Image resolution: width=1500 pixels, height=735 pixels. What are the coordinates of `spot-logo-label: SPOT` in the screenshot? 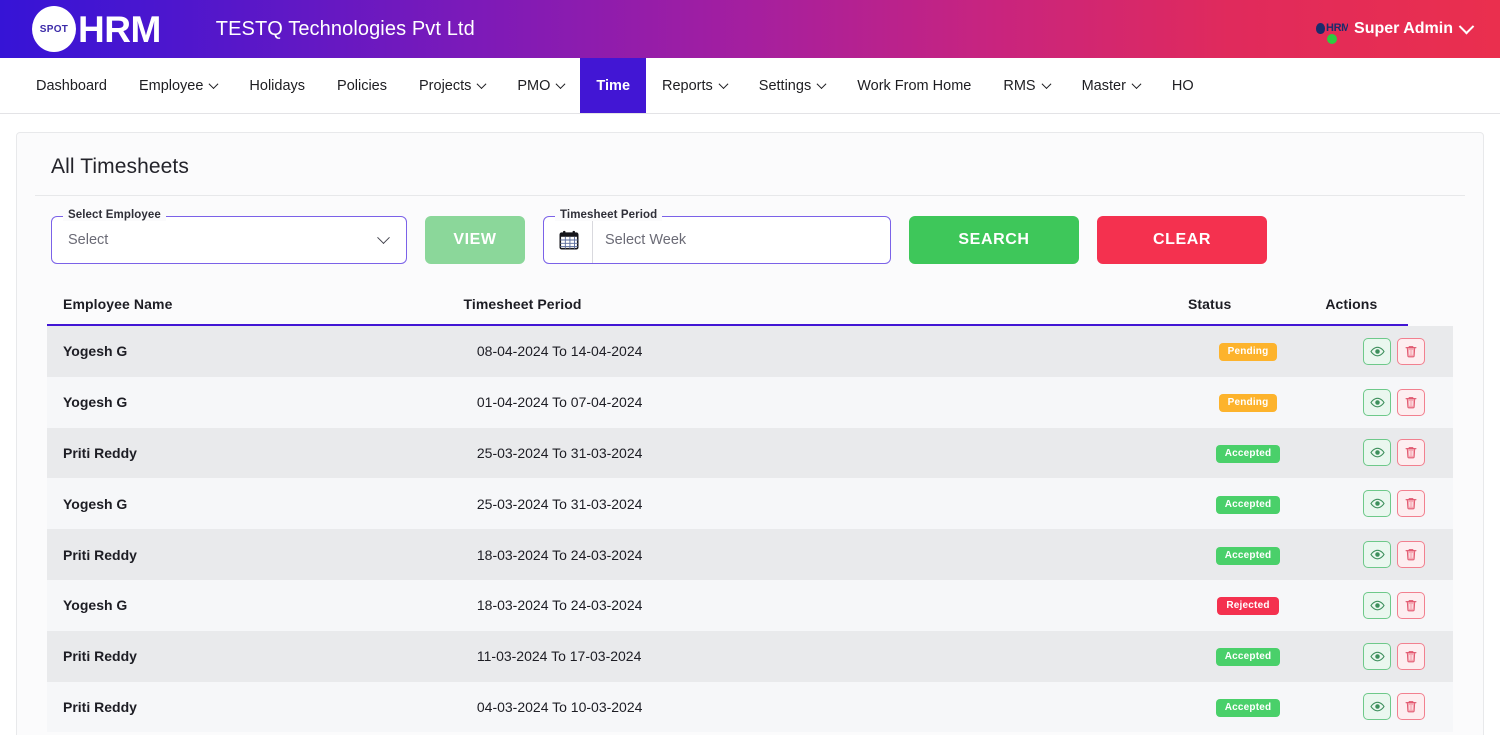 It's located at (54, 29).